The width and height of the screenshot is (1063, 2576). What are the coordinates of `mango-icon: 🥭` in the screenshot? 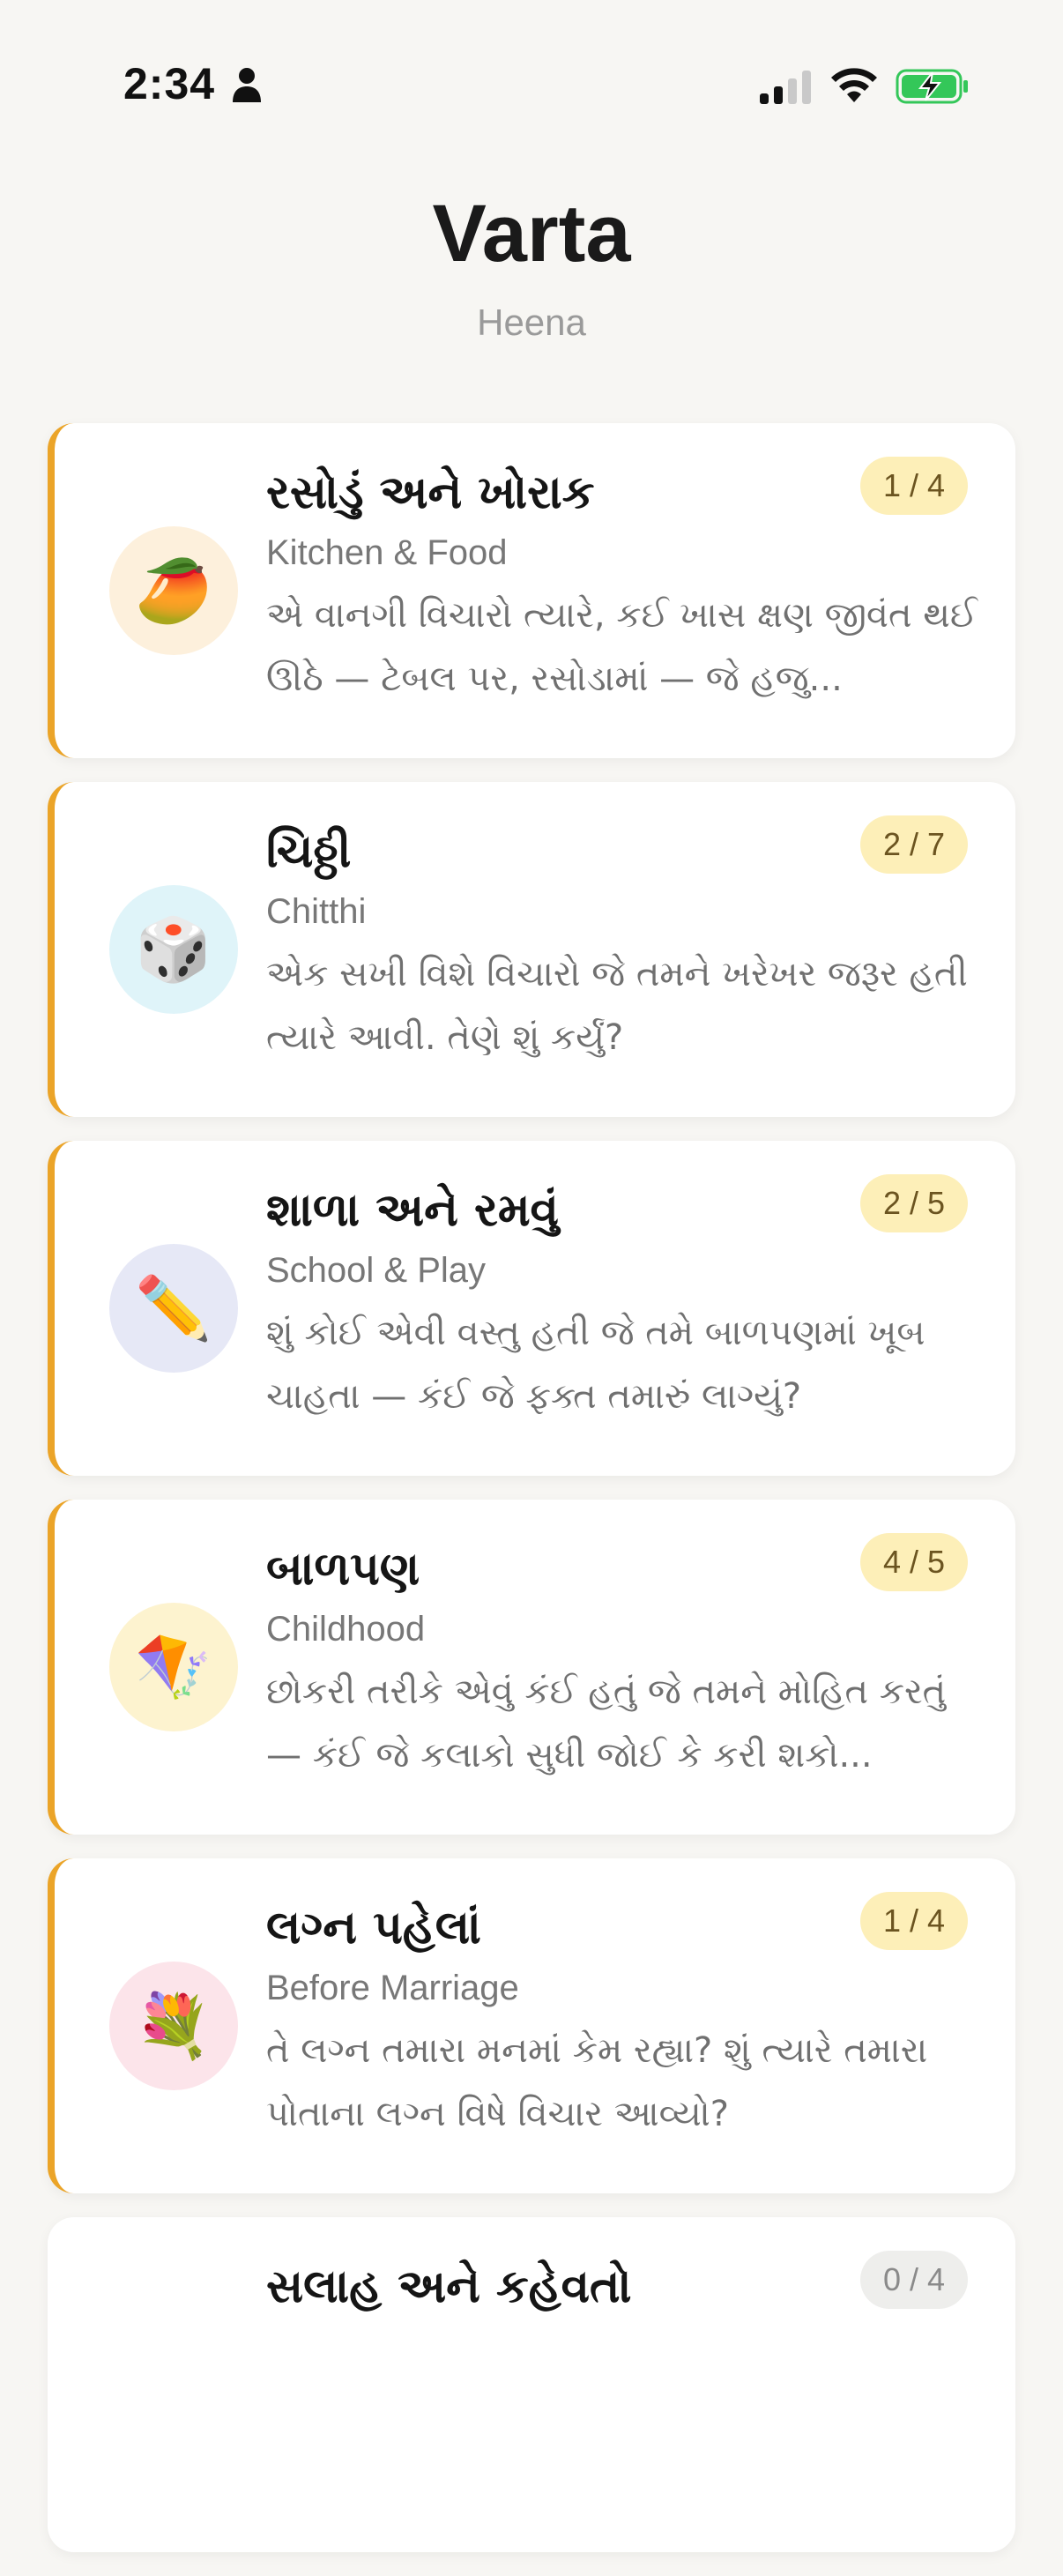 It's located at (174, 590).